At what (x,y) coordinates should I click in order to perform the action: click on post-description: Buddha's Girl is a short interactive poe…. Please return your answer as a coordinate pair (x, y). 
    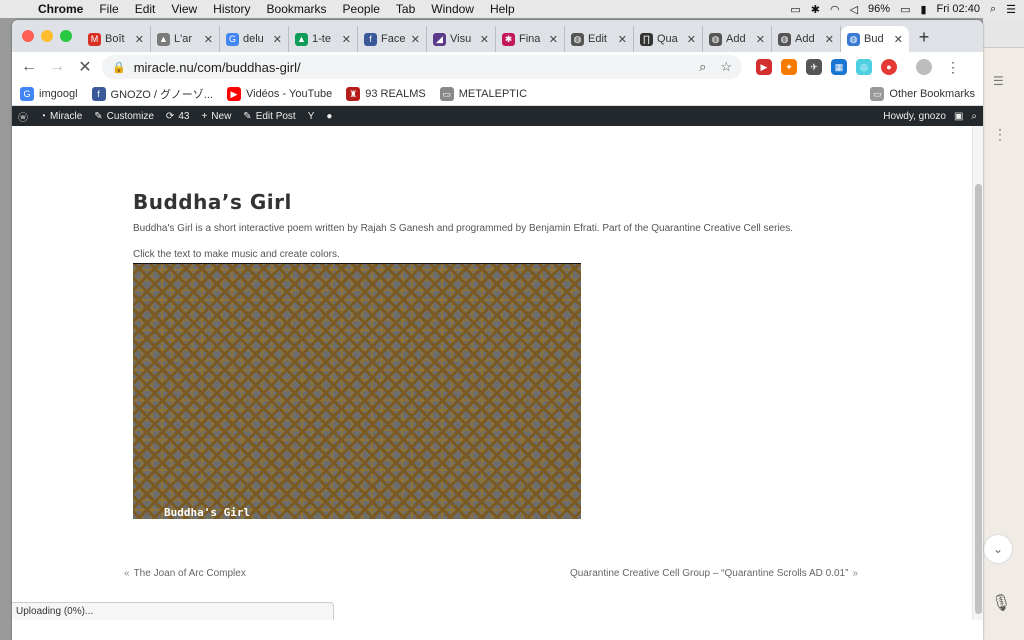
    Looking at the image, I should click on (463, 228).